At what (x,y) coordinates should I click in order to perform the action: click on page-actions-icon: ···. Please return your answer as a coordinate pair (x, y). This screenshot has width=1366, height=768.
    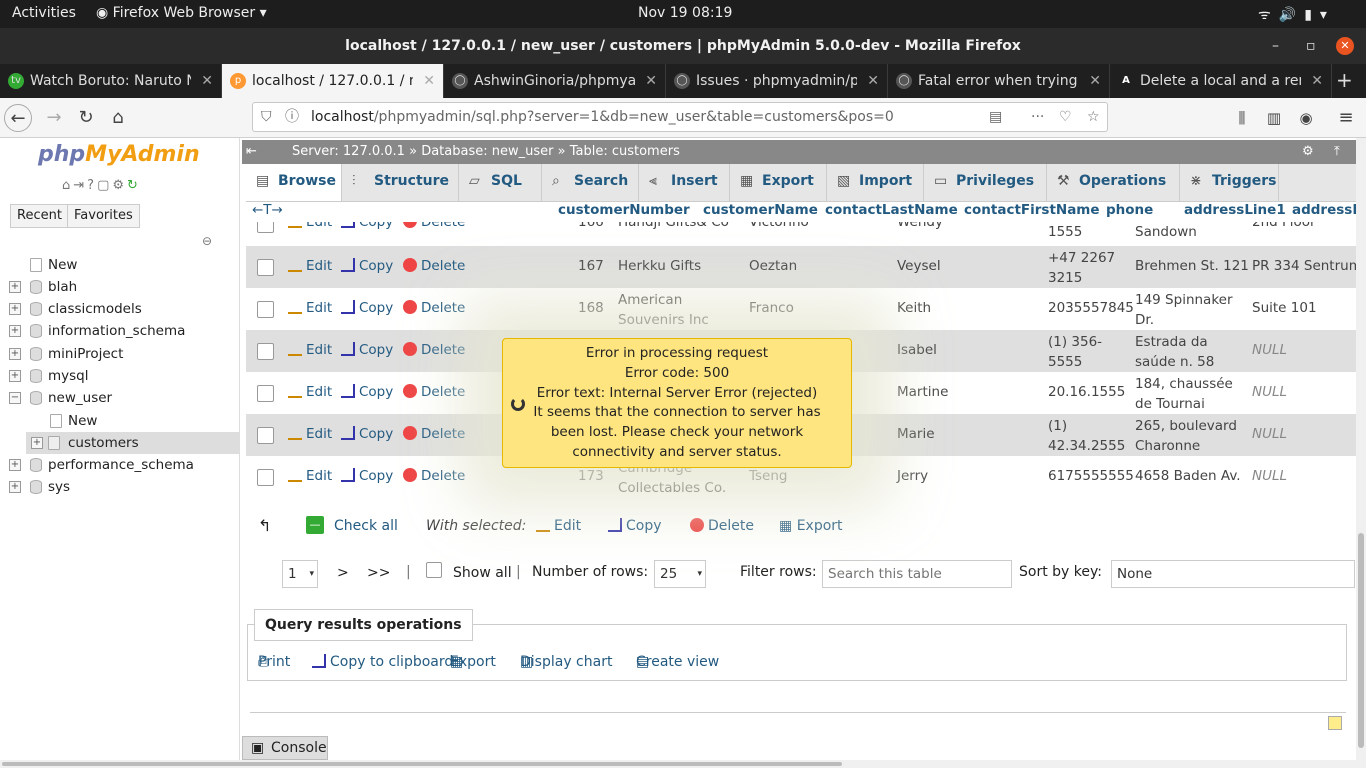
    Looking at the image, I should click on (1037, 117).